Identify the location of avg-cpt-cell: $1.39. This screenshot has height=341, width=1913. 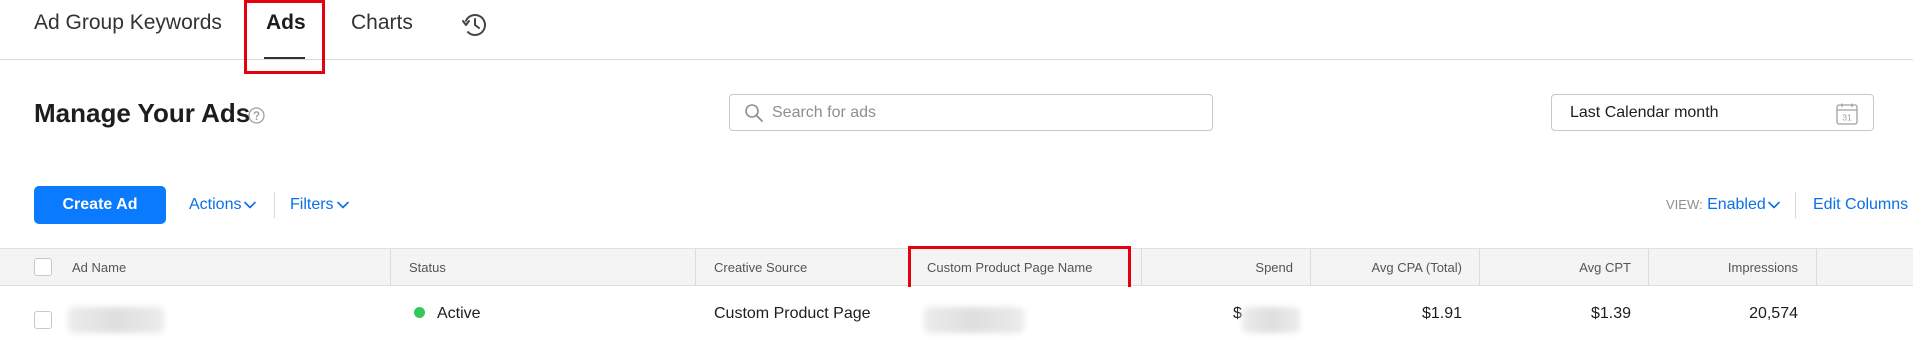
(1610, 313).